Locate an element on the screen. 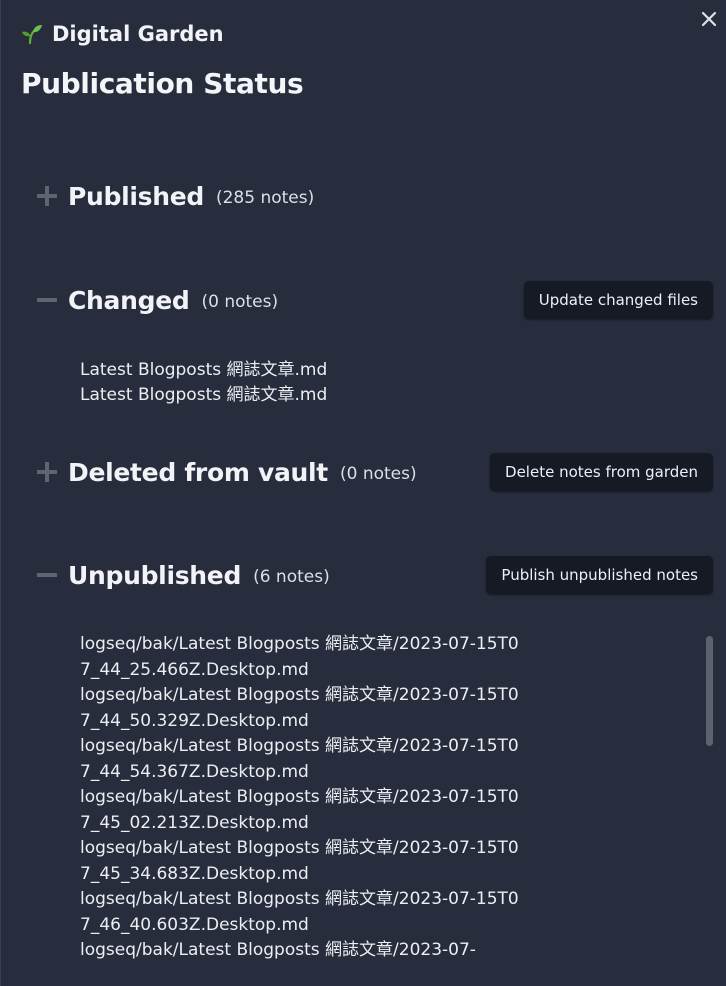 This screenshot has width=726, height=986. close-icon is located at coordinates (709, 19).